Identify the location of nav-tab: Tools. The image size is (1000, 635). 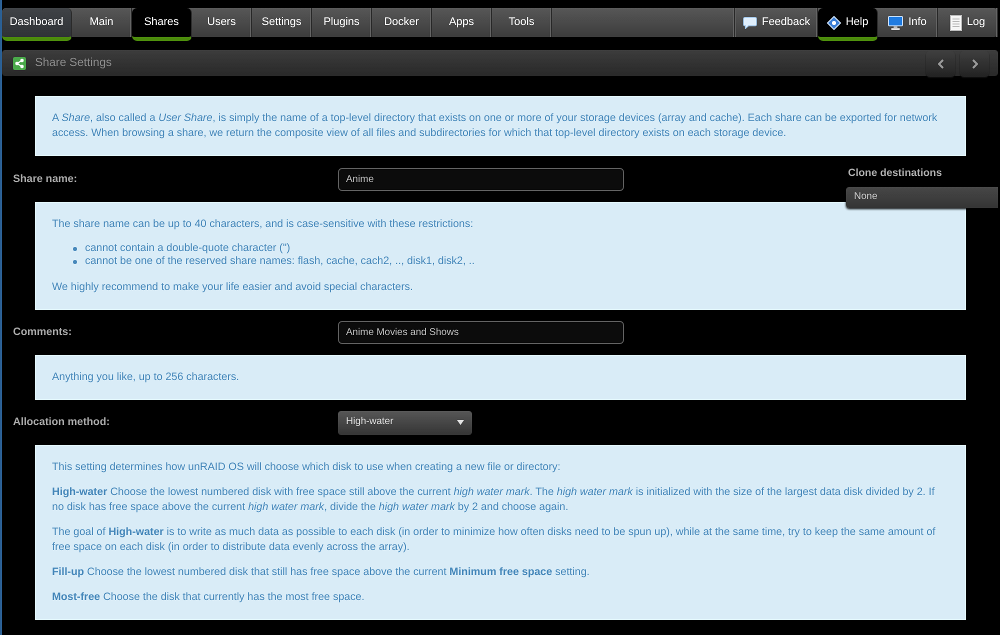
(522, 22).